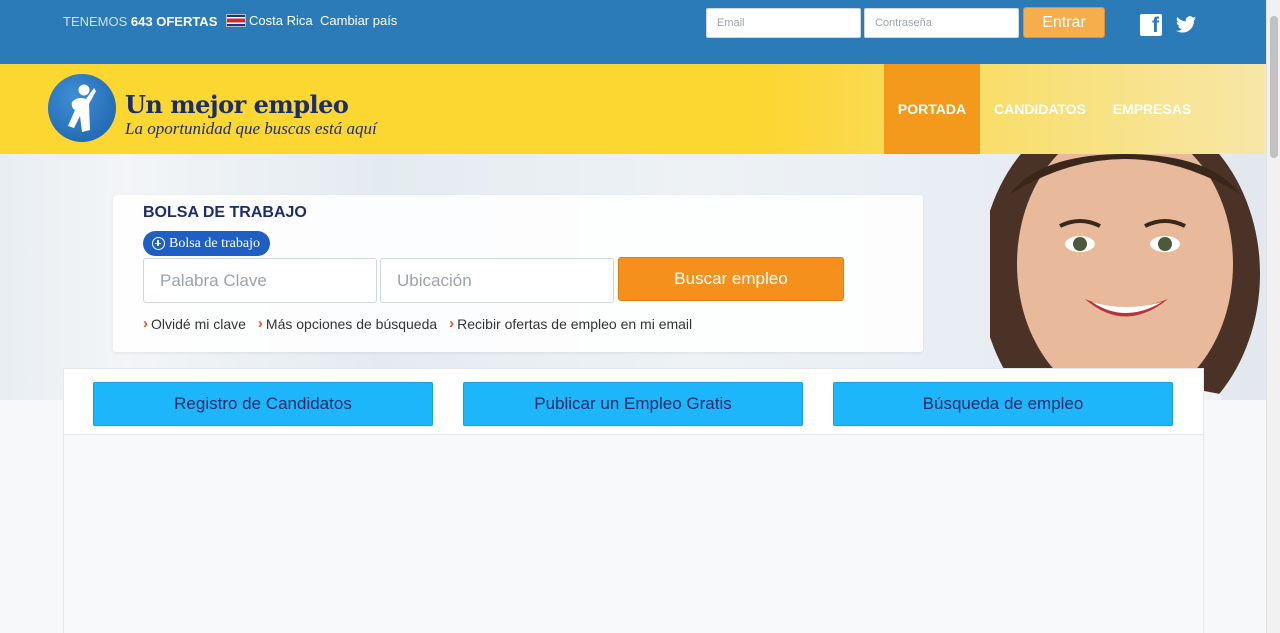 This screenshot has height=633, width=1280. I want to click on link-label: Más opciones de búsqueda, so click(351, 323).